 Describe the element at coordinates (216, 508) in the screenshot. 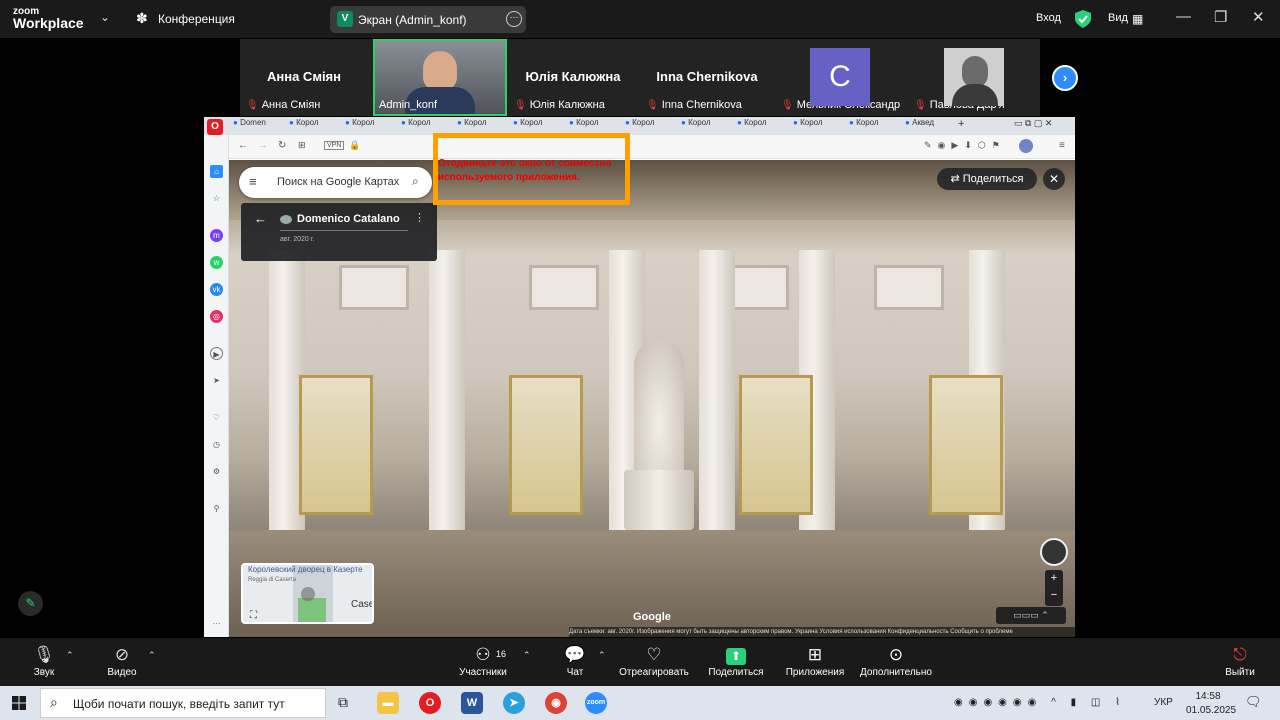

I see `pin-icon: ⚲` at that location.